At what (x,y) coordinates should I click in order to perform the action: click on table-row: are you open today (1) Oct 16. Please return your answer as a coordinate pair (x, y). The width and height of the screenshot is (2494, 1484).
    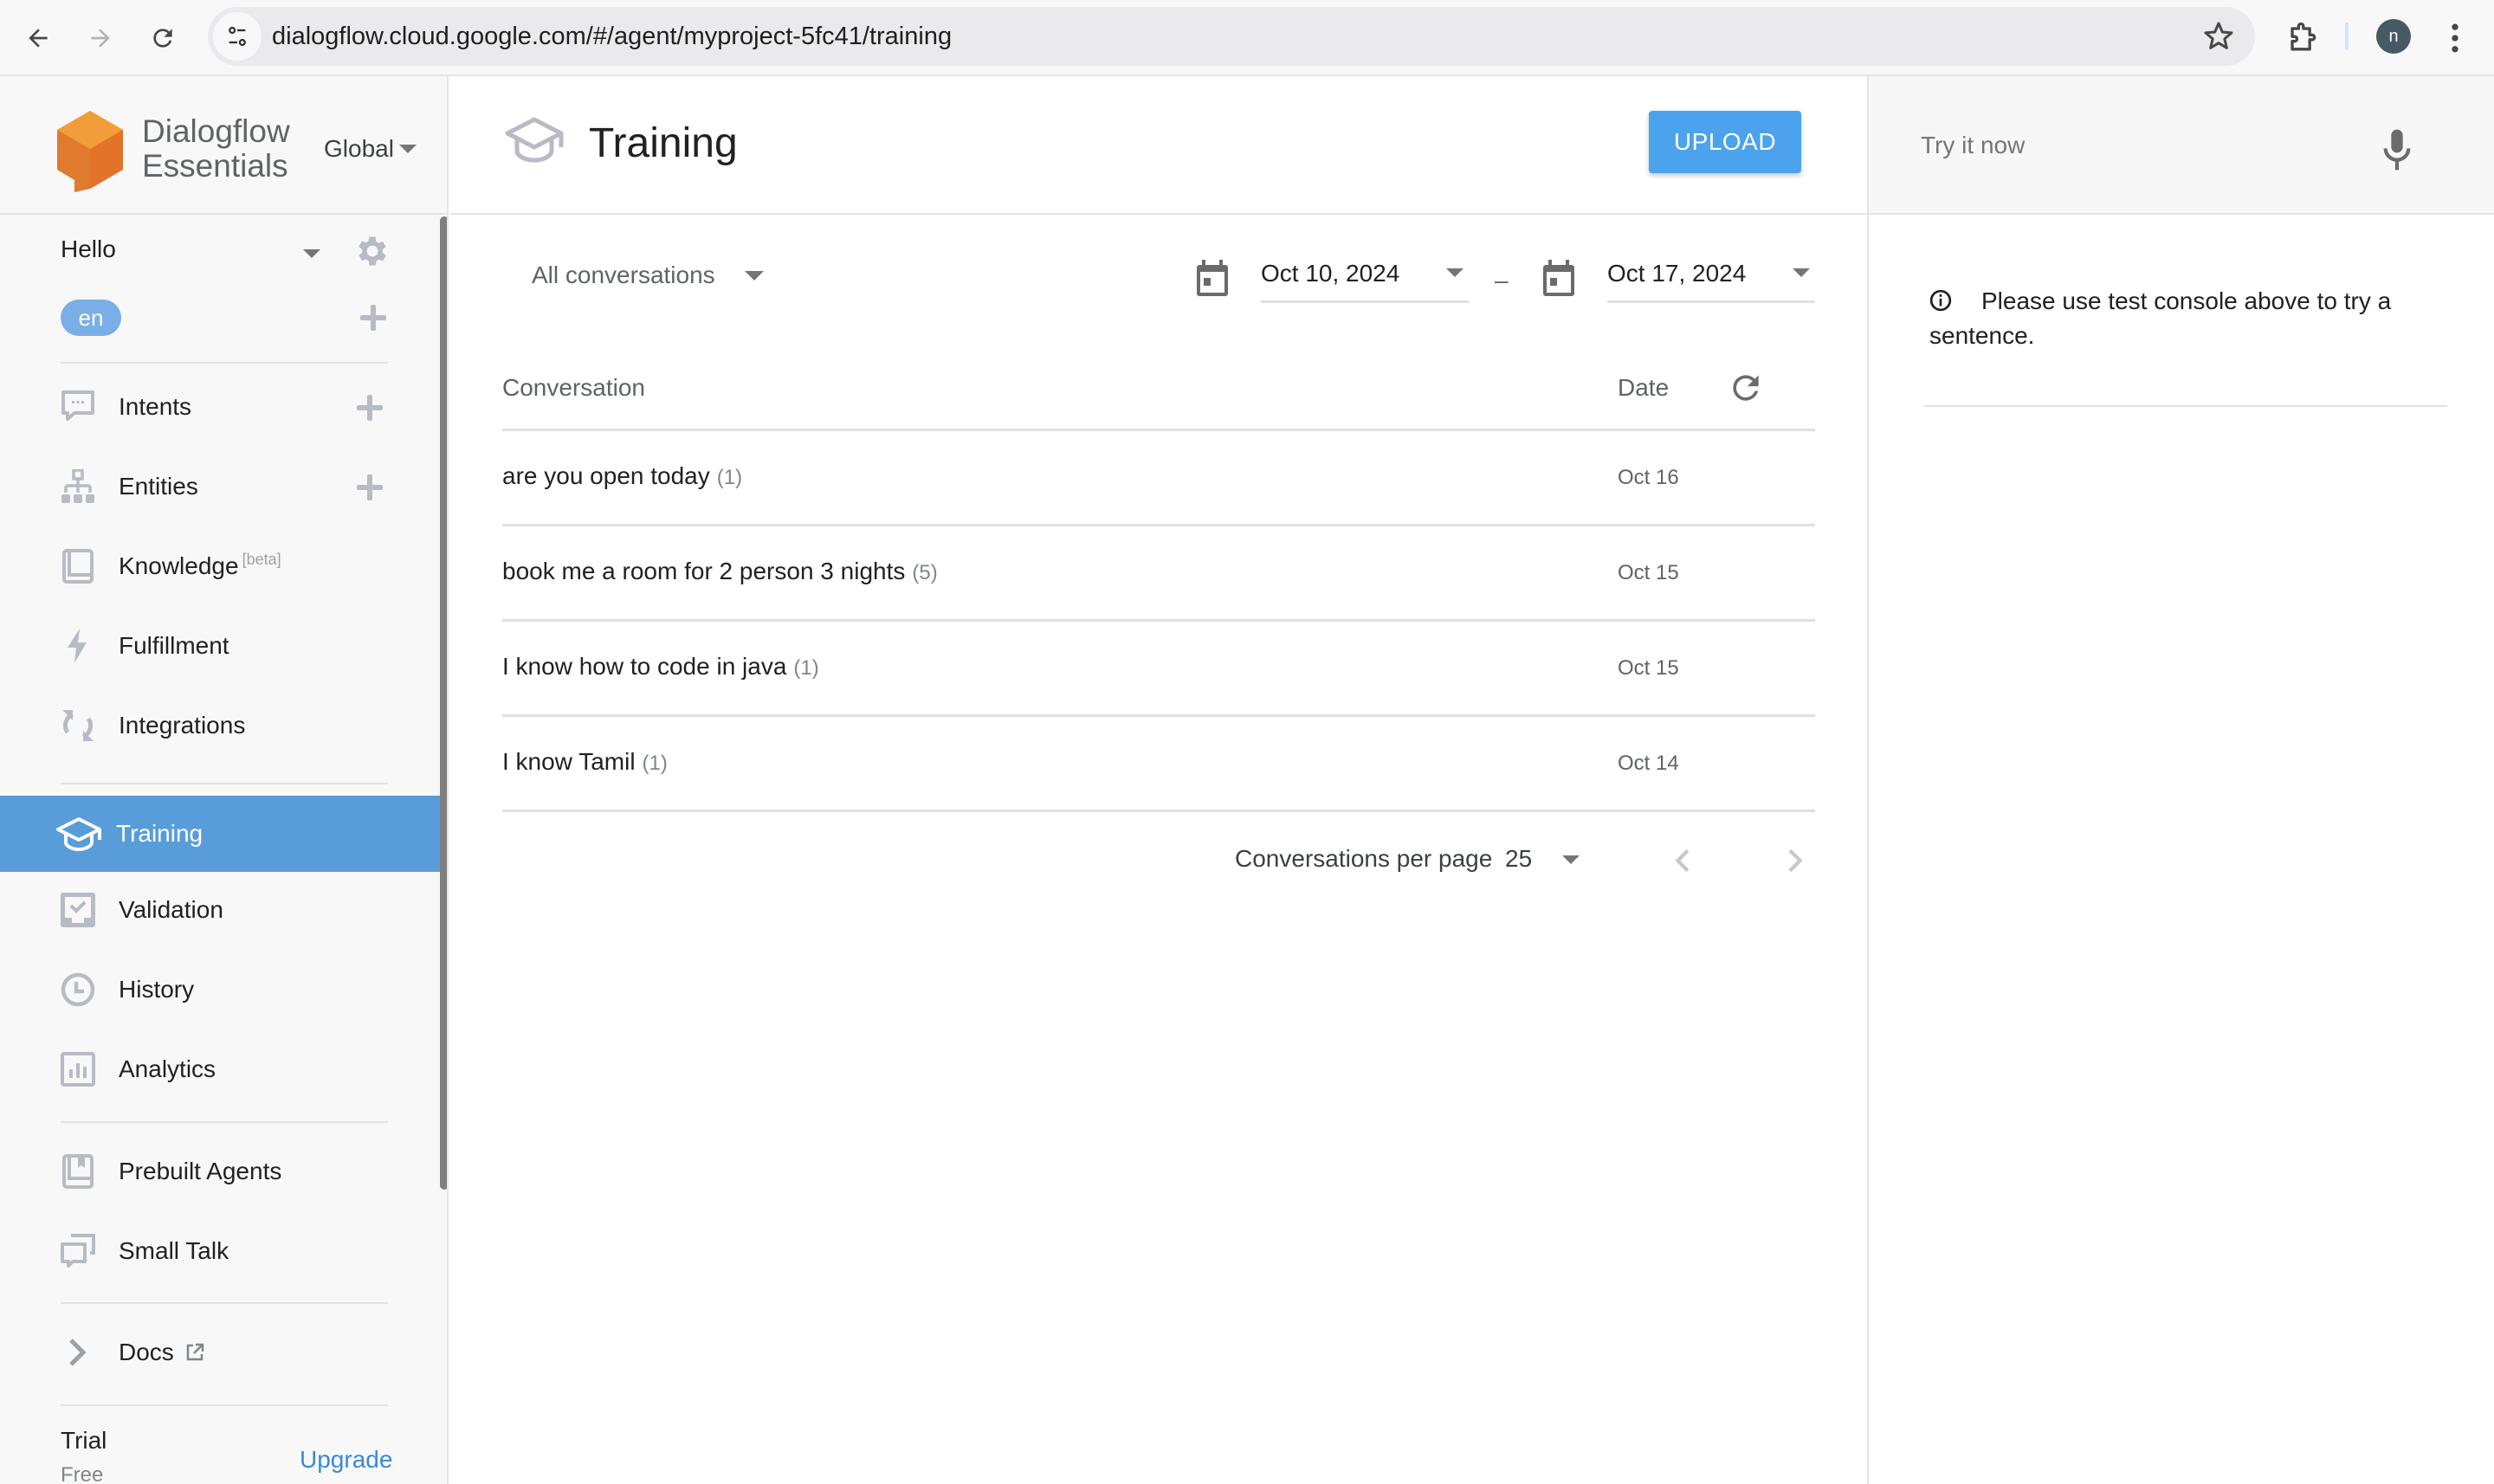
    Looking at the image, I should click on (1158, 478).